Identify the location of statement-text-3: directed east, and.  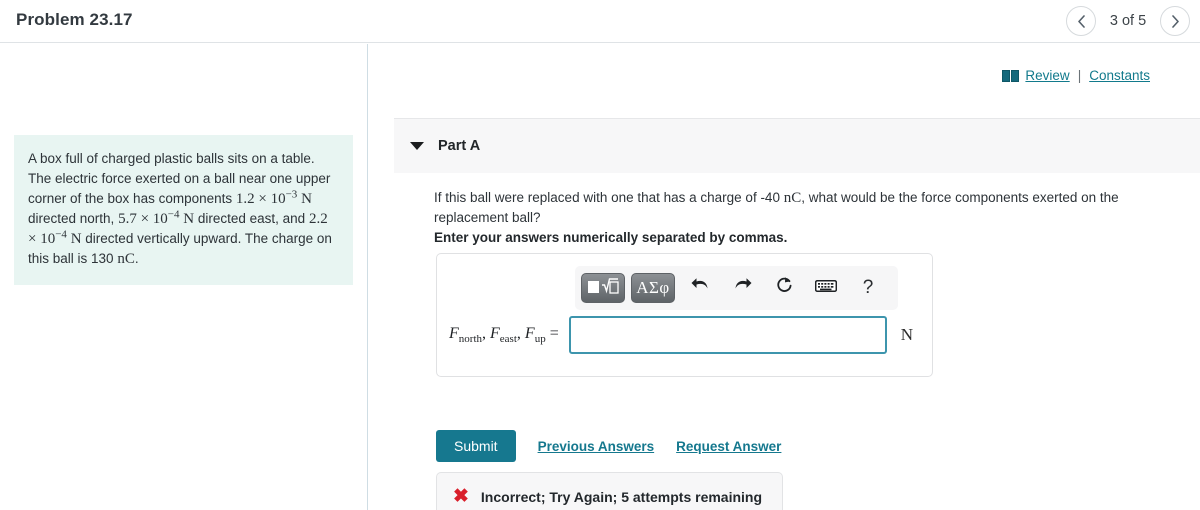
(251, 218).